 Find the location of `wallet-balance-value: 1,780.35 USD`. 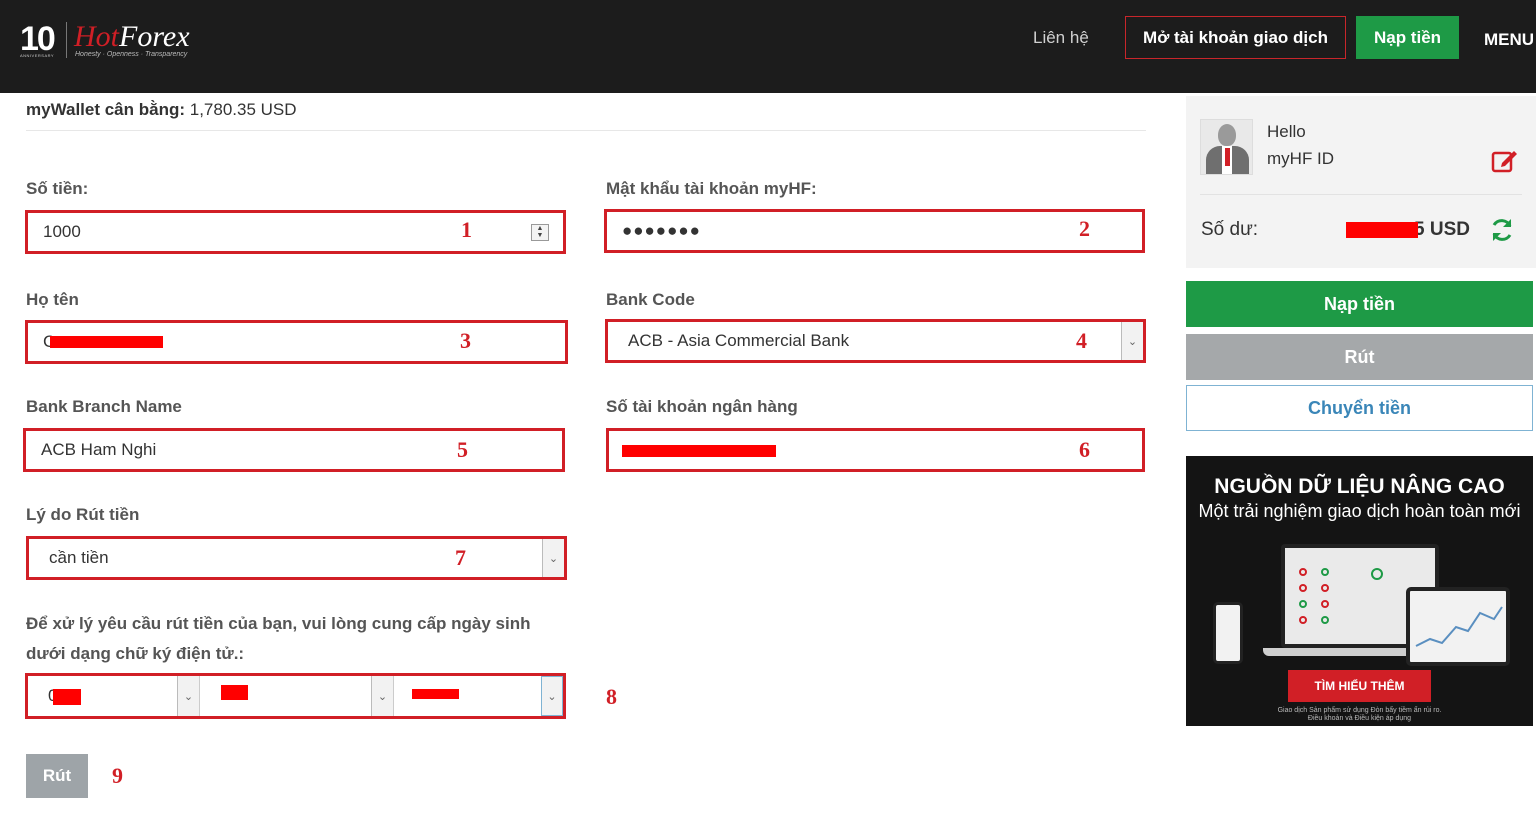

wallet-balance-value: 1,780.35 USD is located at coordinates (243, 109).